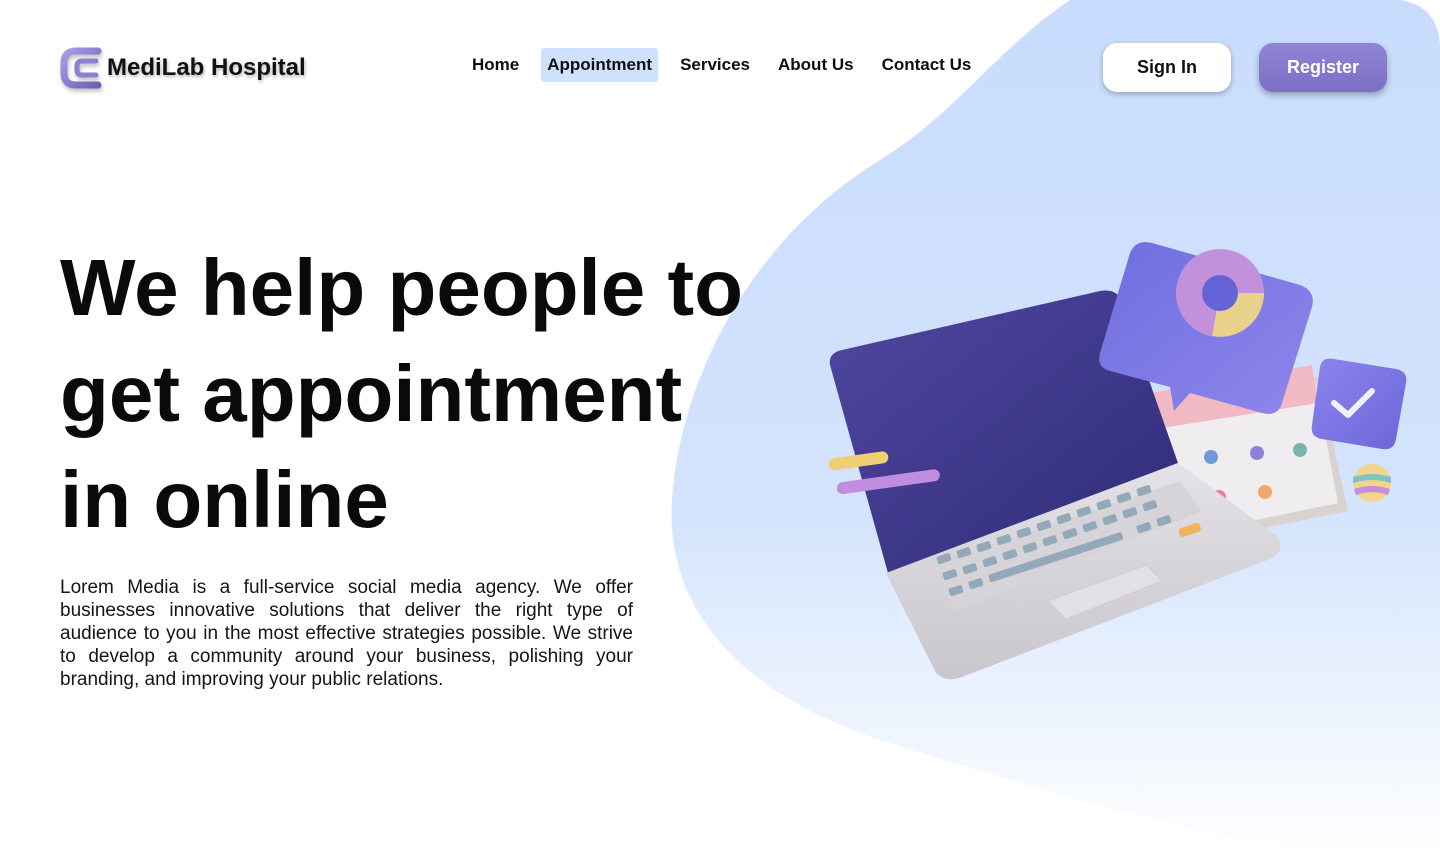 The image size is (1440, 857). I want to click on register-button: Register, so click(1323, 67).